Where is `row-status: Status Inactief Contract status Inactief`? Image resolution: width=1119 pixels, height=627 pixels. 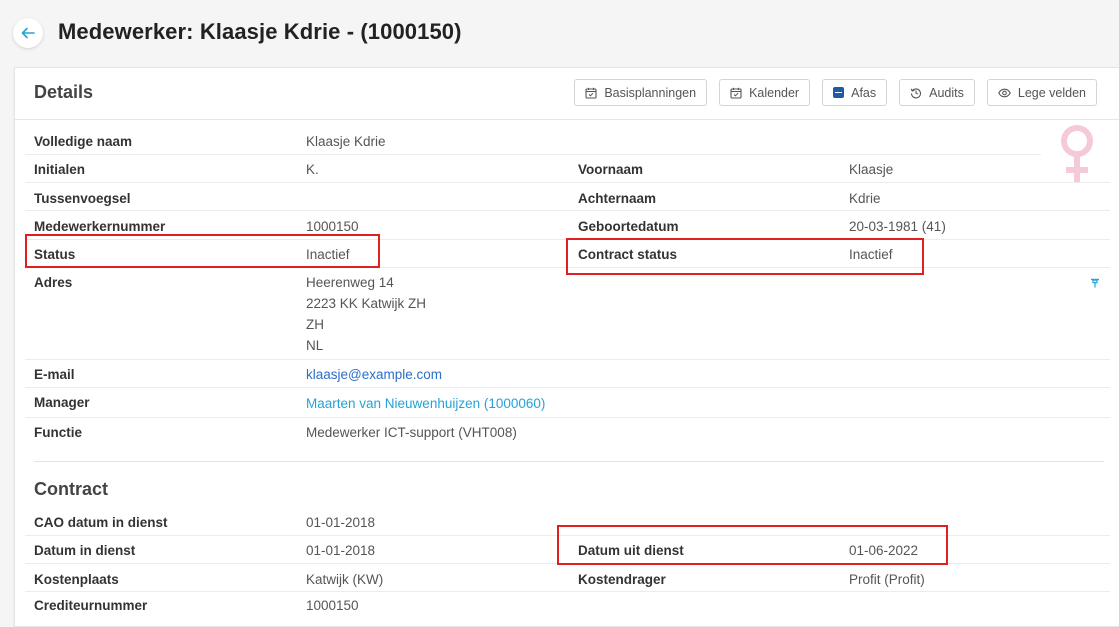
row-status: Status Inactief Contract status Inactief is located at coordinates (567, 254).